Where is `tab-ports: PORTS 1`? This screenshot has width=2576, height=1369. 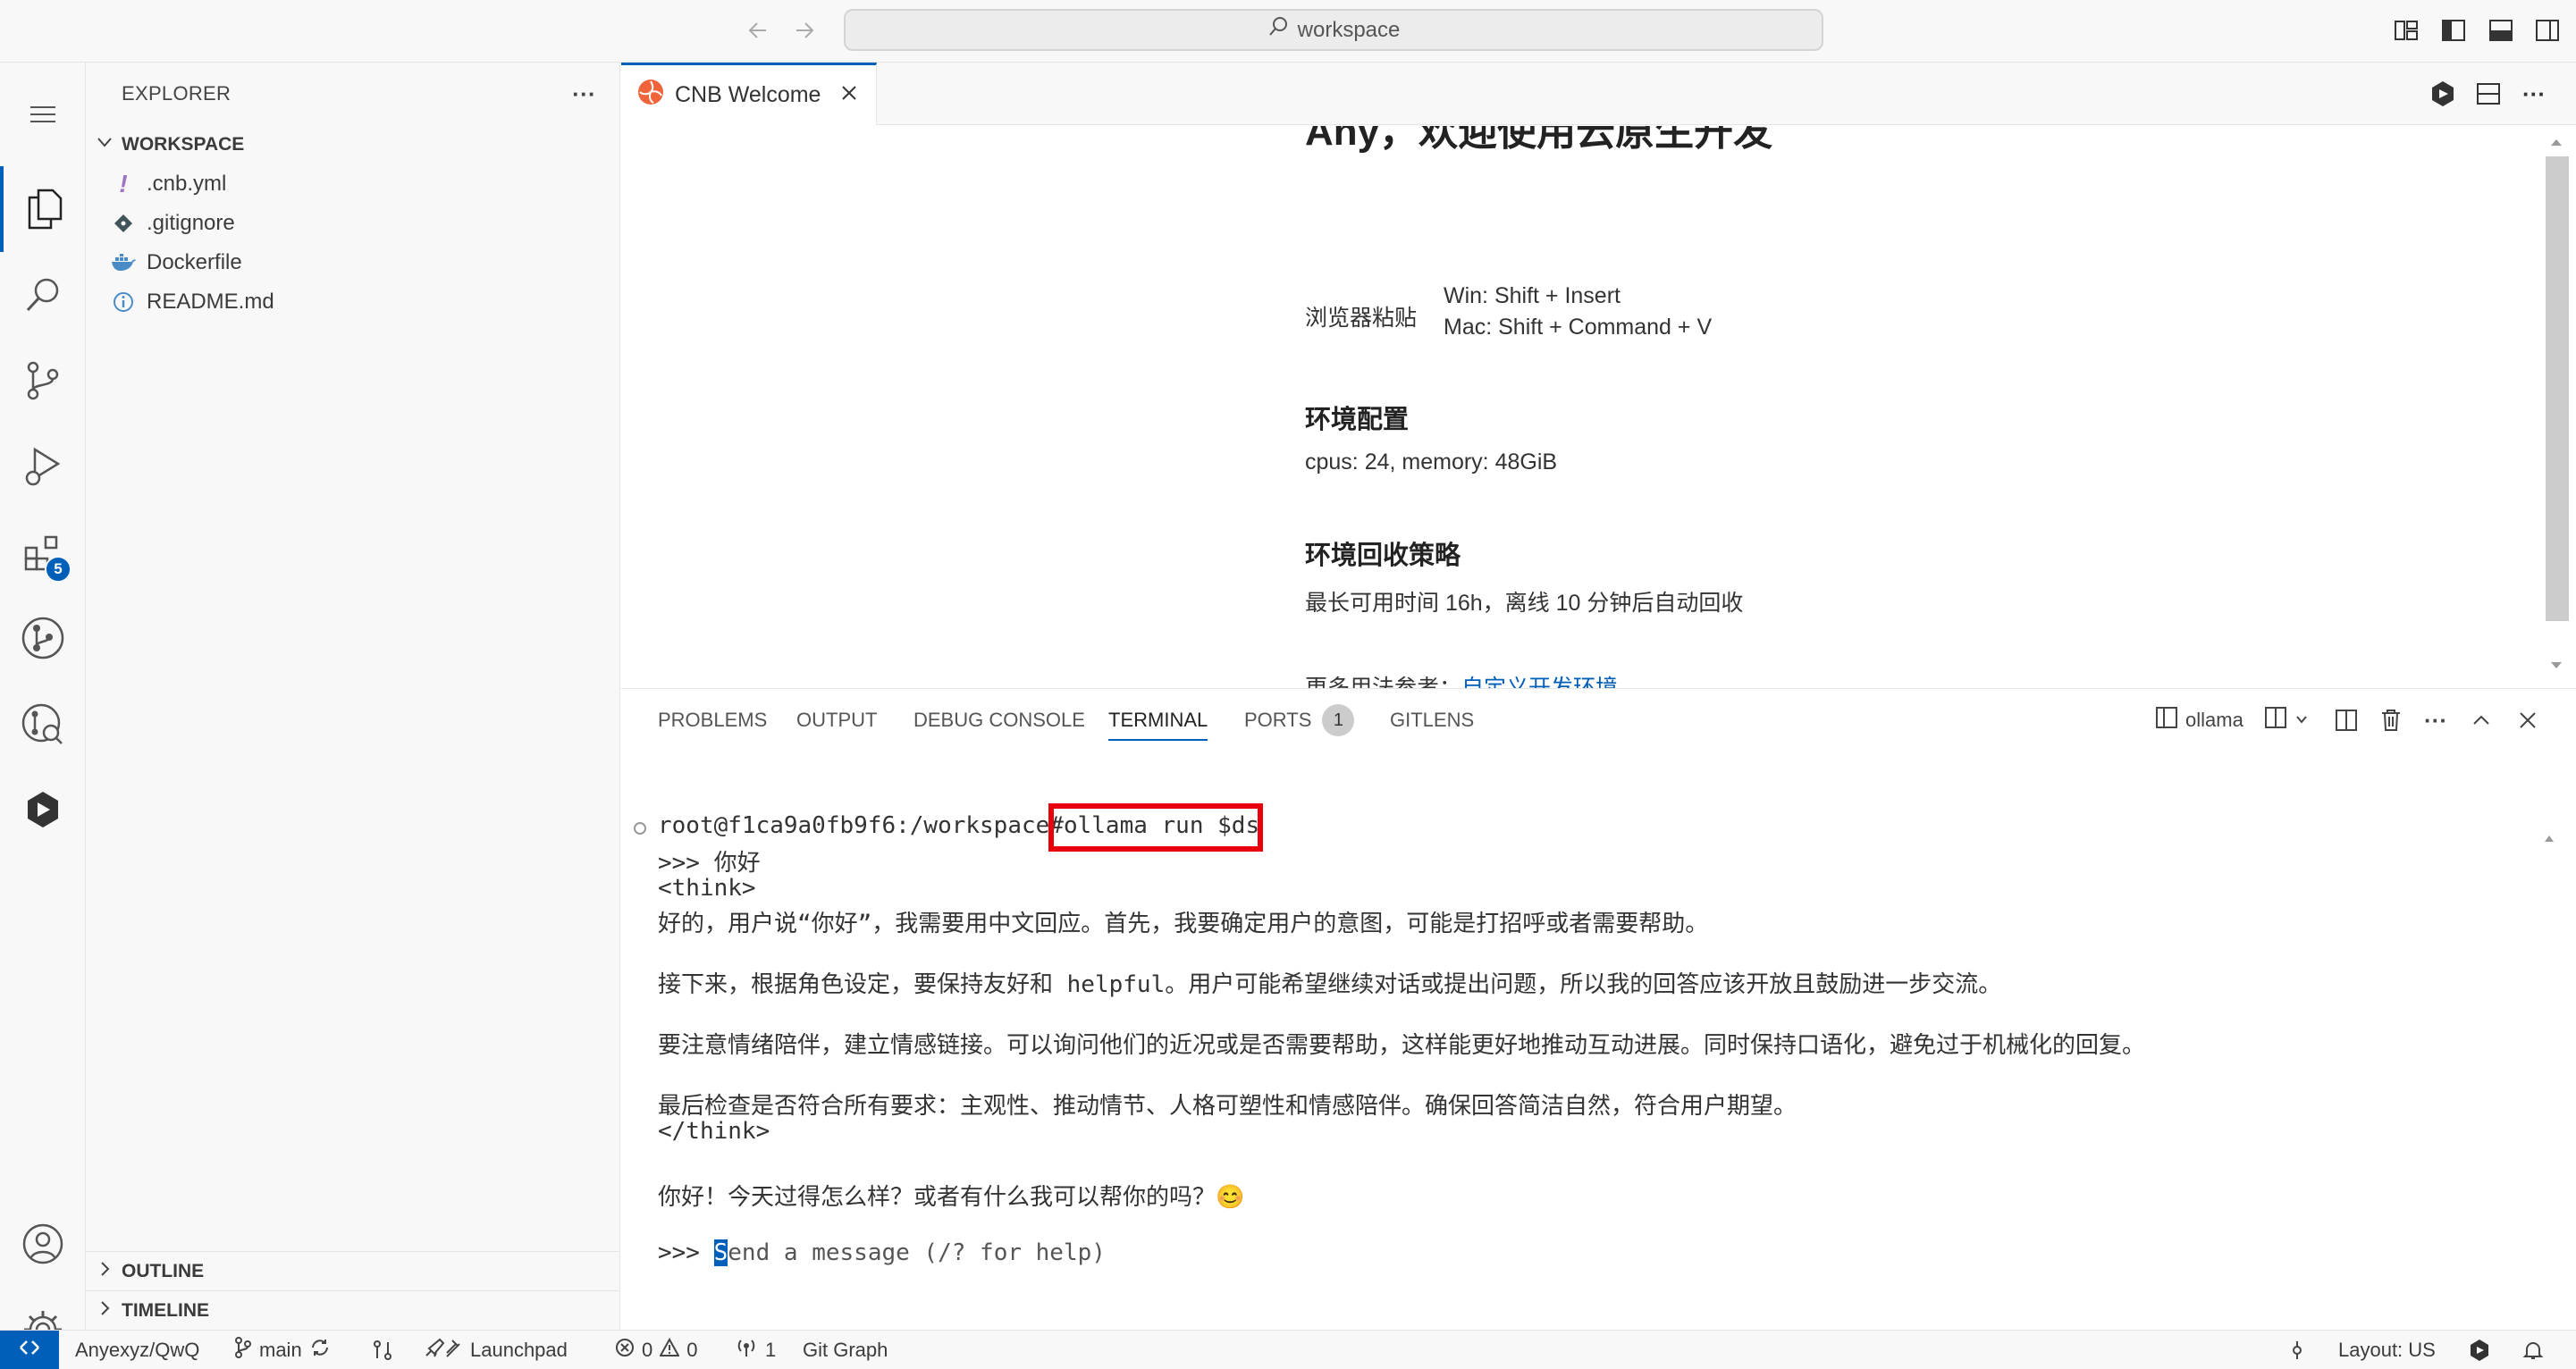
tab-ports: PORTS 1 is located at coordinates (1300, 721).